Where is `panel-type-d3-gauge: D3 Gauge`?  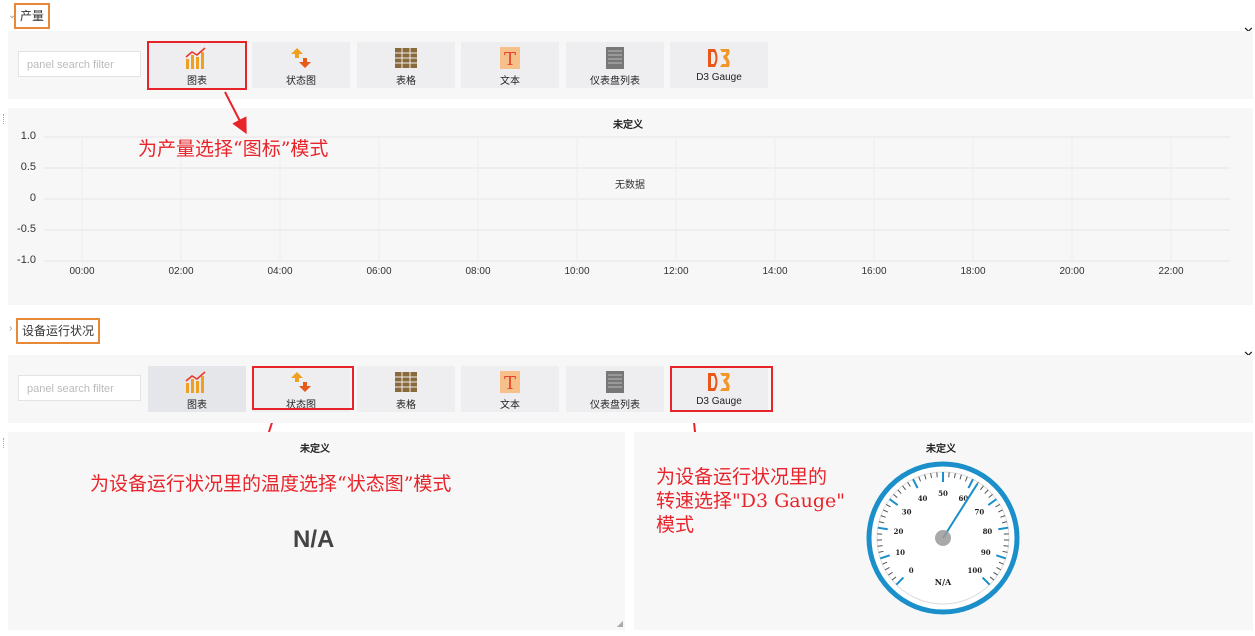
panel-type-d3-gauge: D3 Gauge is located at coordinates (719, 65).